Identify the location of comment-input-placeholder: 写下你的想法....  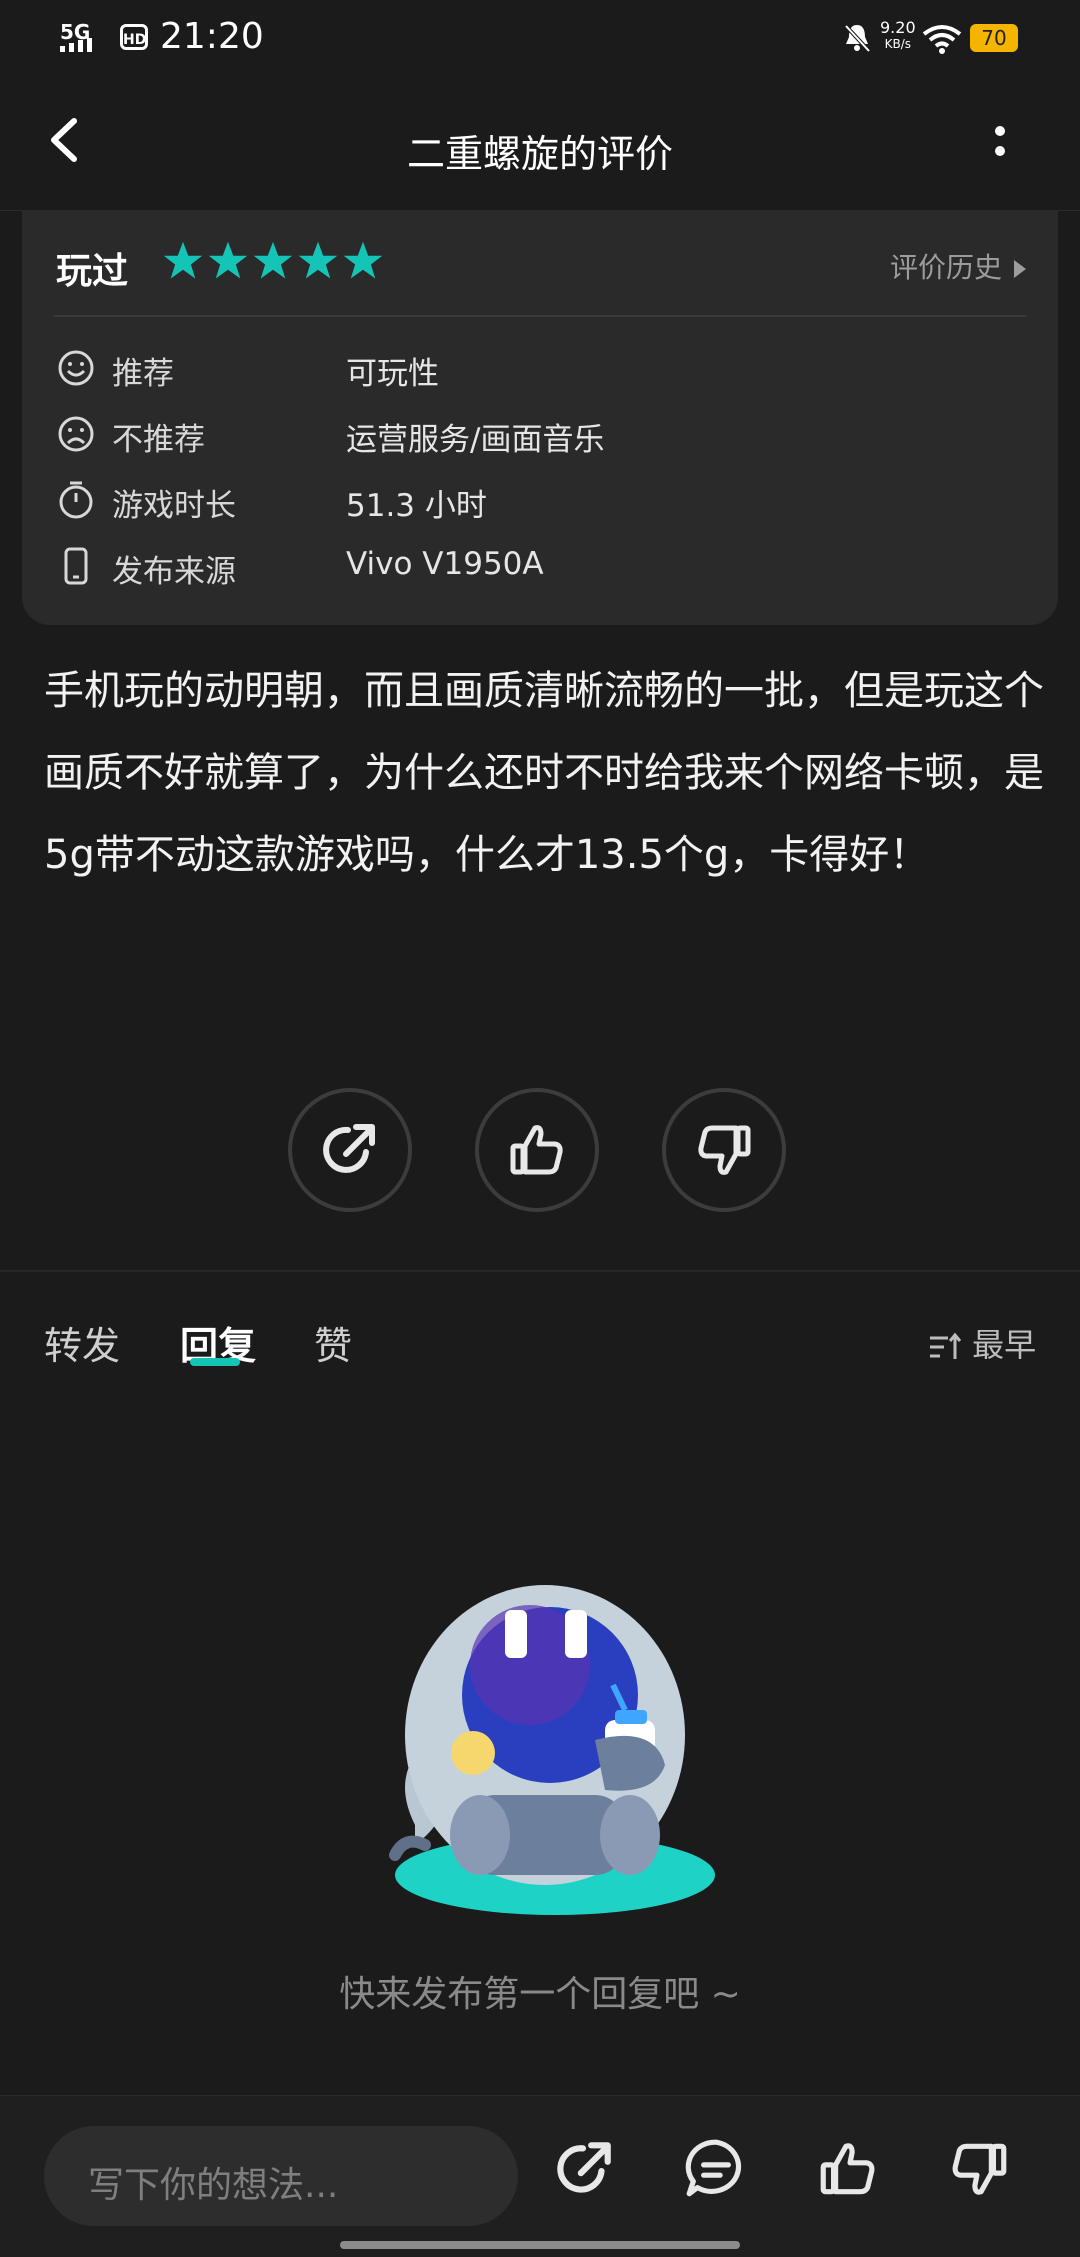
(213, 2185).